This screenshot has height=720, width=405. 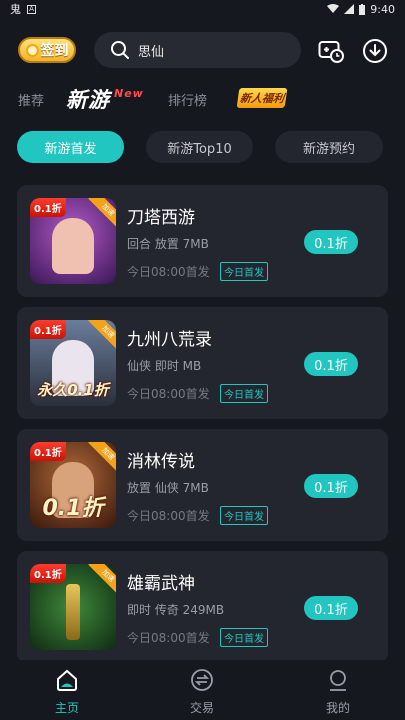 I want to click on wifi-icon, so click(x=333, y=8).